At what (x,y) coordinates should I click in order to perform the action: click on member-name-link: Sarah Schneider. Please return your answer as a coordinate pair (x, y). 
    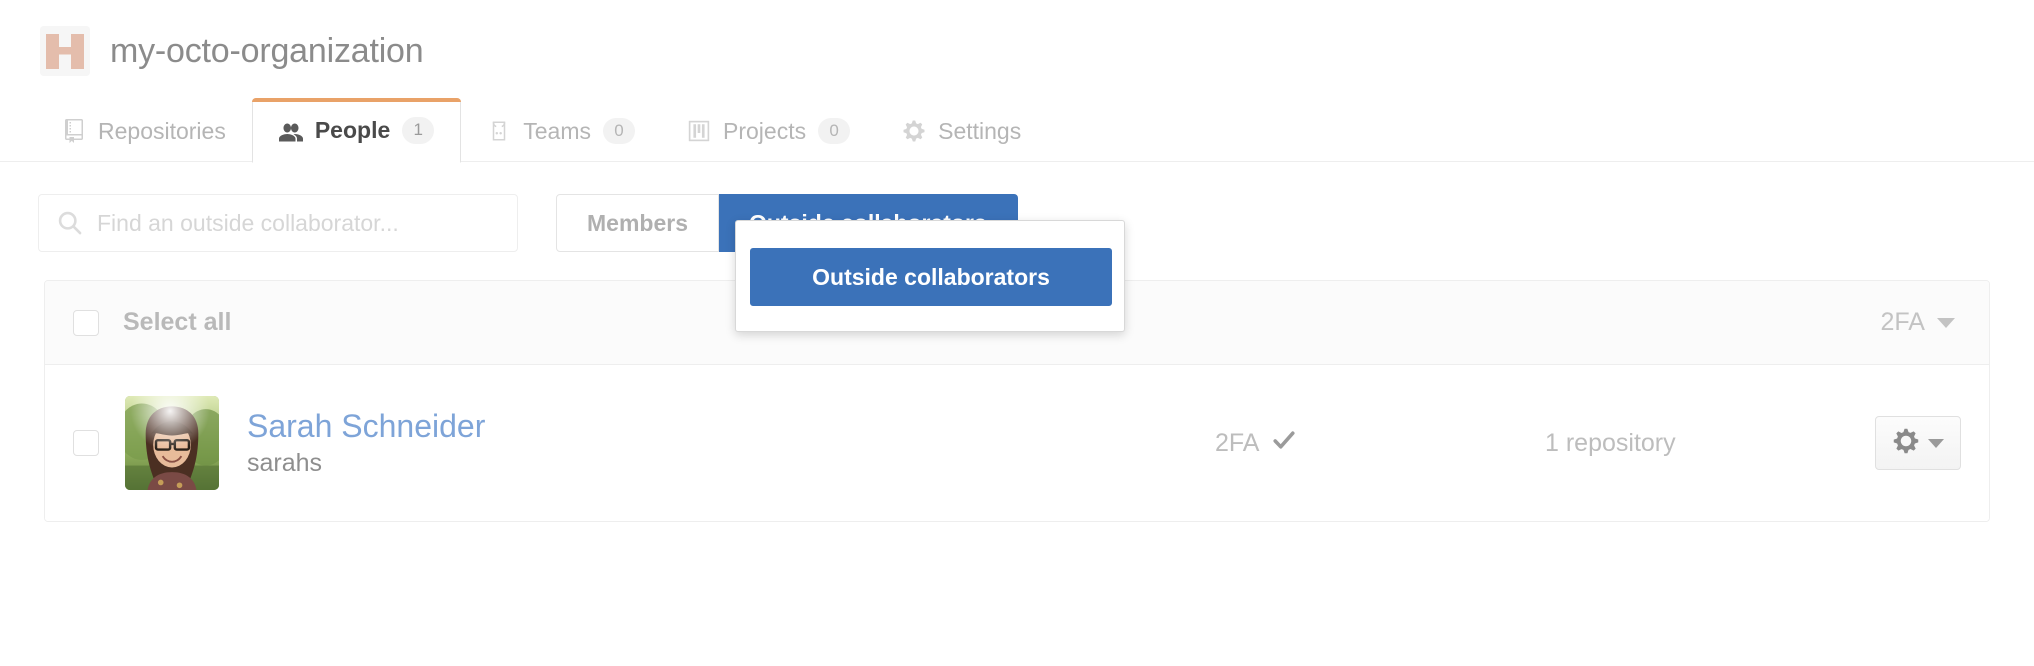
    Looking at the image, I should click on (366, 426).